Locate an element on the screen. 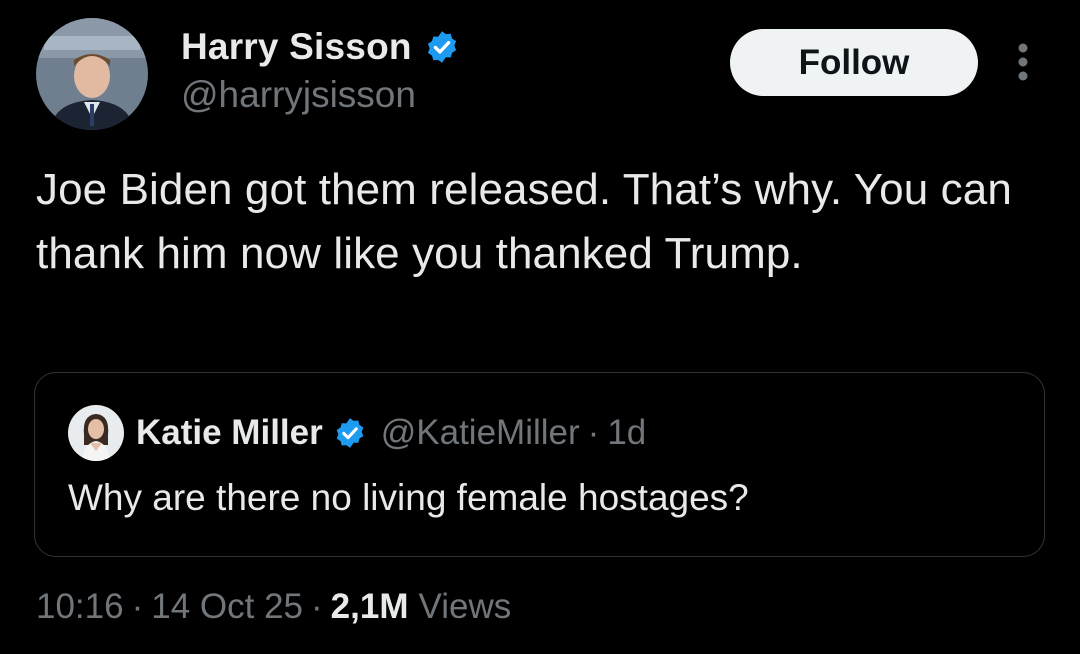 This screenshot has width=1080, height=654. views-label: Views is located at coordinates (464, 607).